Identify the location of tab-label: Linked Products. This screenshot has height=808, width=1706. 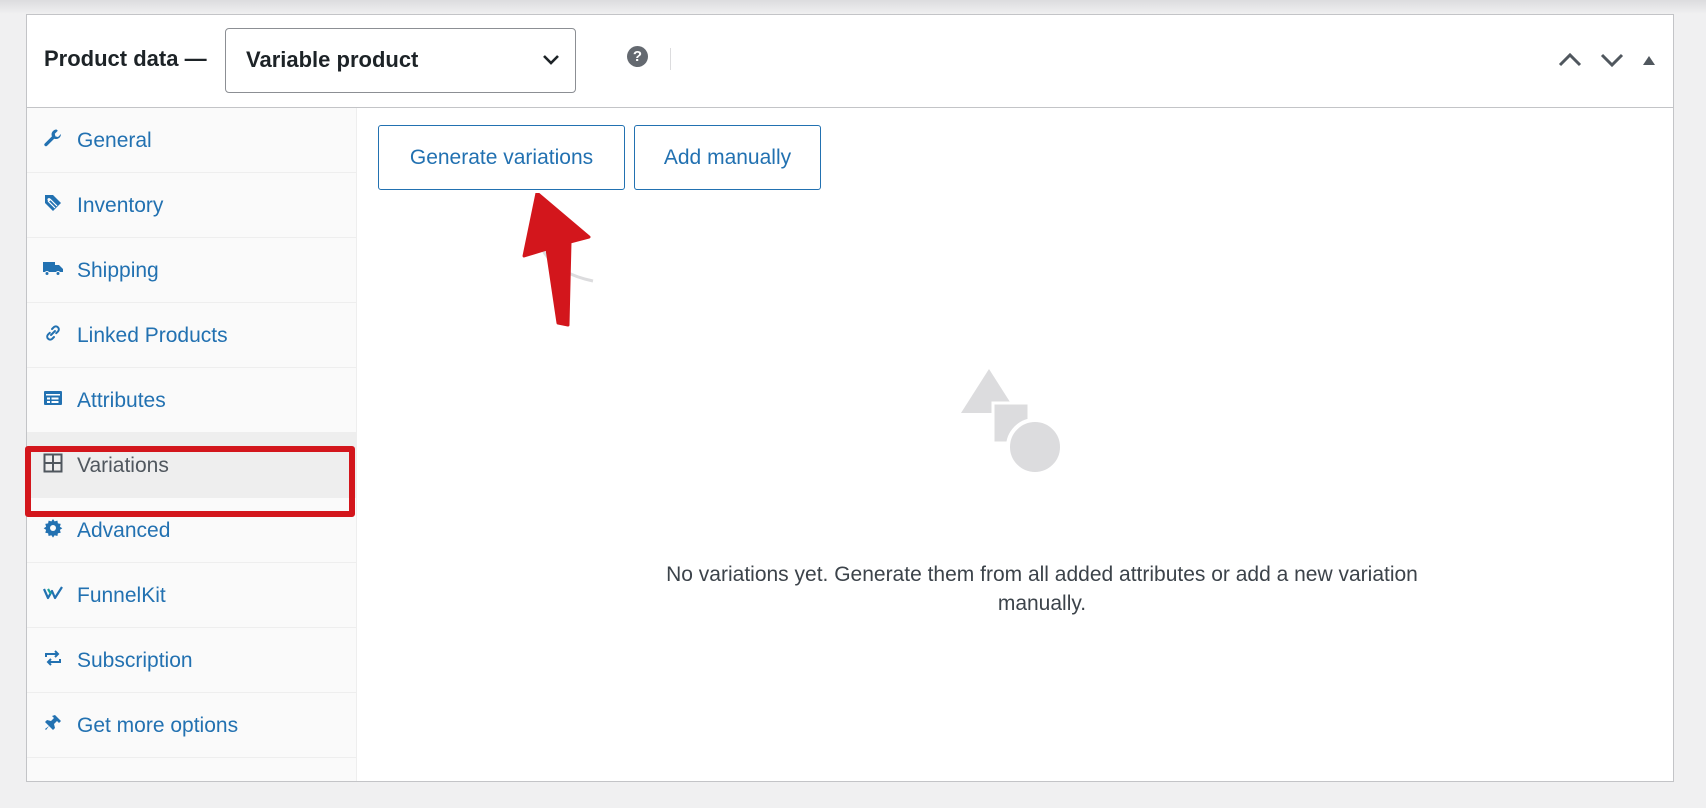
(152, 335).